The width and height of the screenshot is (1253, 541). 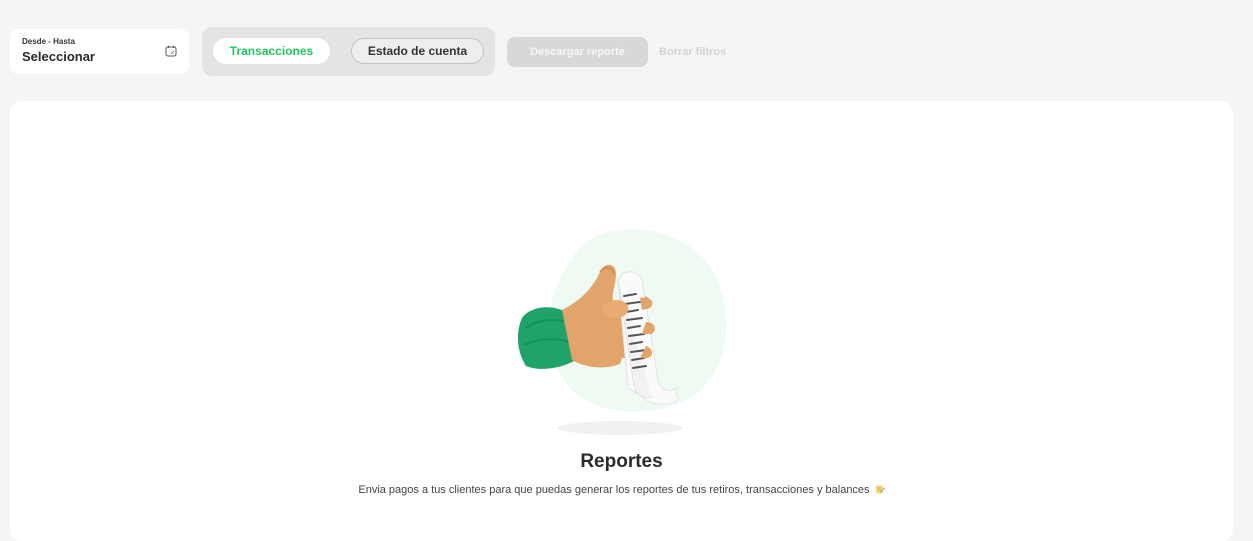 I want to click on date-range-picker: Desde - Hasta Seleccionar, so click(x=99, y=51).